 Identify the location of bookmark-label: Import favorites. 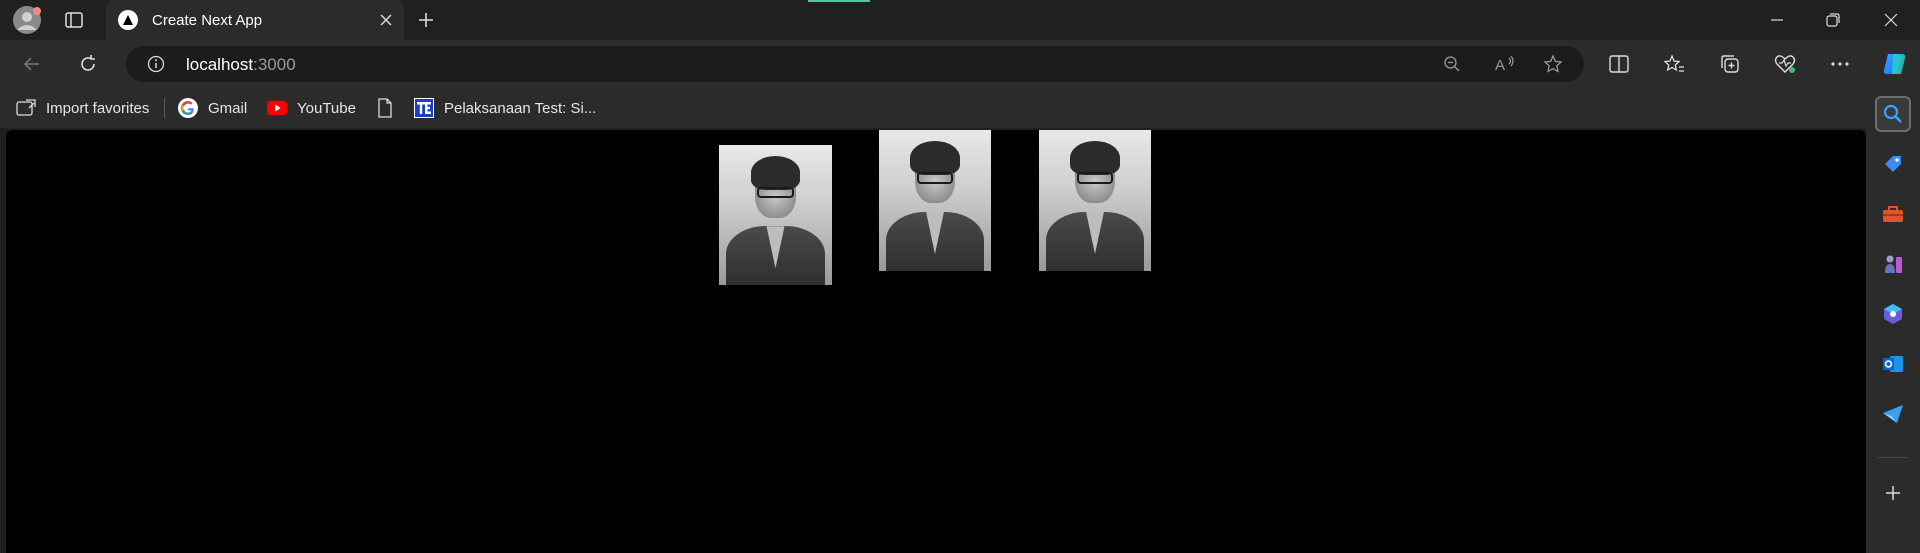
(98, 108).